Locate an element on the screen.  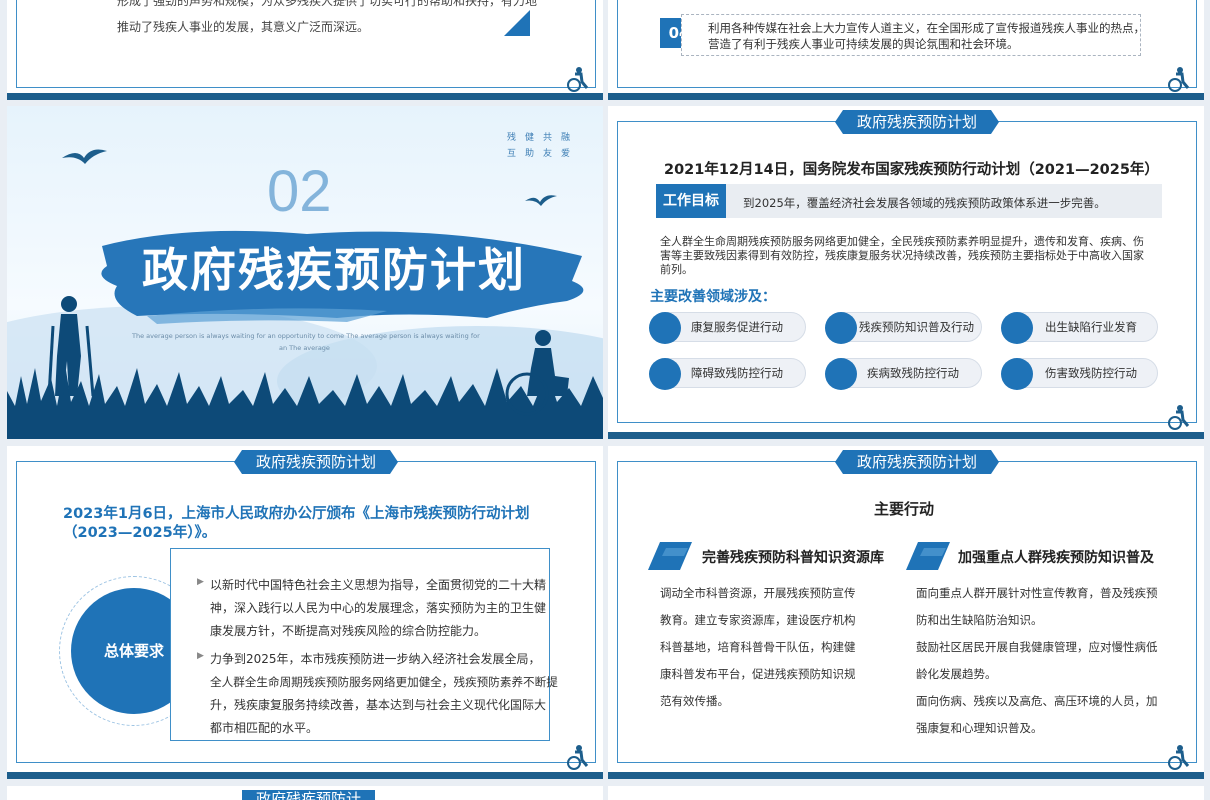
cover-number: 02 is located at coordinates (299, 191).